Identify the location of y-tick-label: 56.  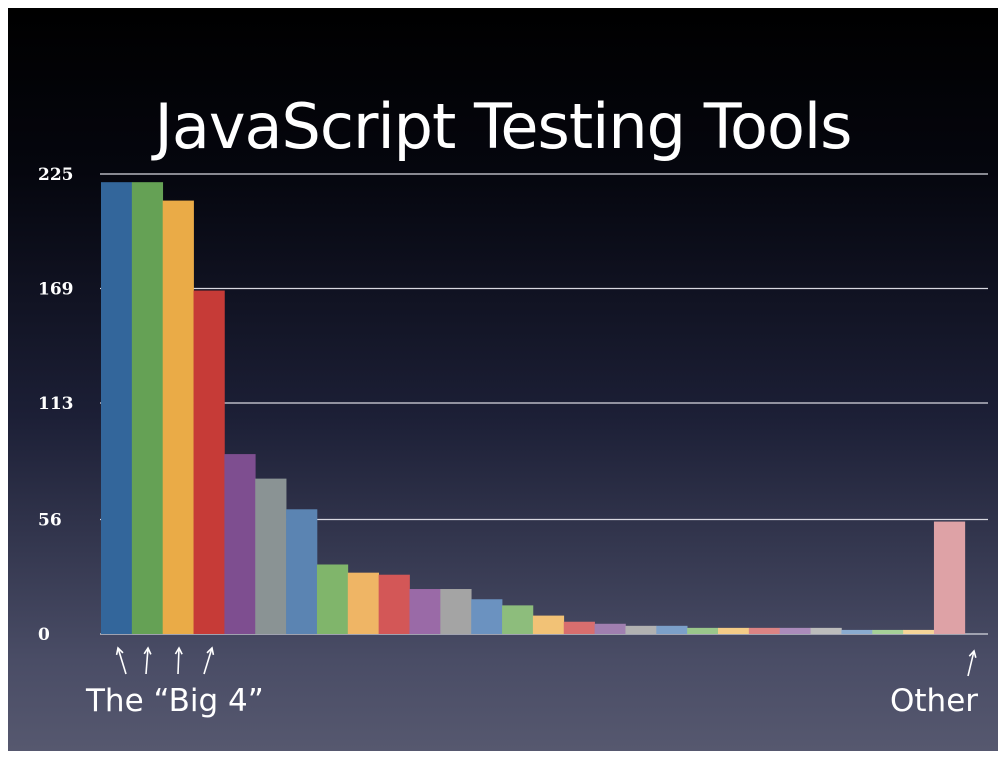
(50, 521).